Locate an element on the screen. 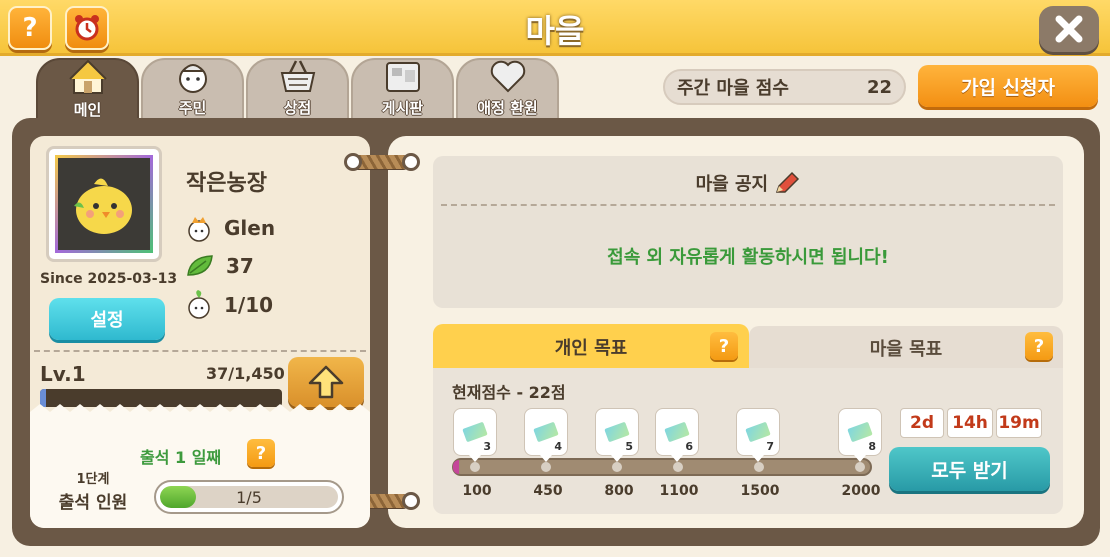 The image size is (1110, 557). attendance-days: 출석 1 일째 is located at coordinates (181, 457).